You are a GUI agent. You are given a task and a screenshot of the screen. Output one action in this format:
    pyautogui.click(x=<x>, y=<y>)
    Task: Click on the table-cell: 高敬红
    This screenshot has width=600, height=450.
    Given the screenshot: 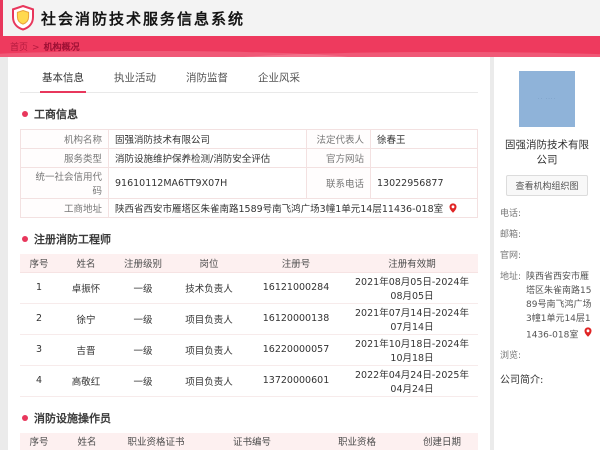 What is the action you would take?
    pyautogui.click(x=86, y=381)
    